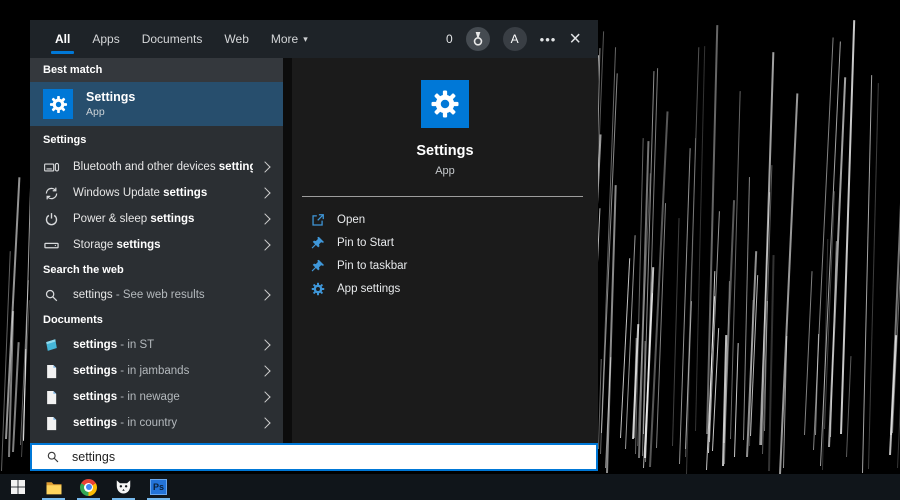  What do you see at coordinates (445, 151) in the screenshot?
I see `preview-app-title: Settings` at bounding box center [445, 151].